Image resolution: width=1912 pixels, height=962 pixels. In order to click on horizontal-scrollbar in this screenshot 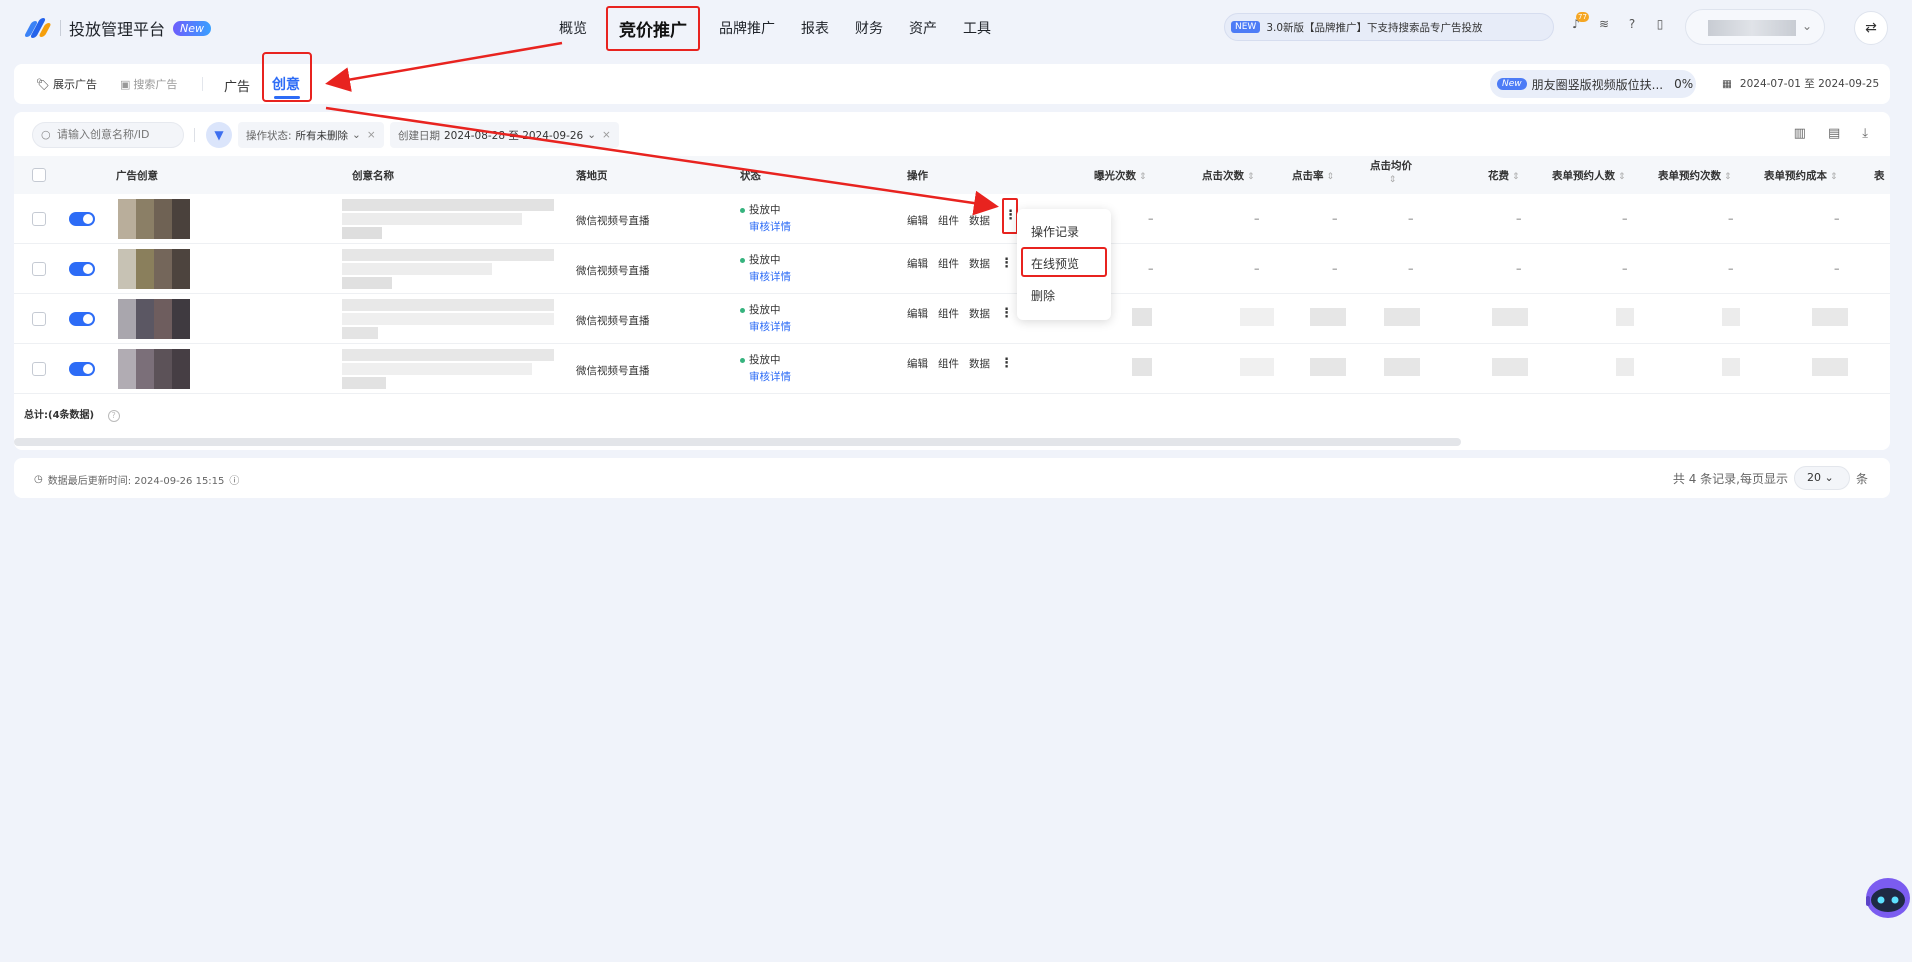, I will do `click(737, 442)`.